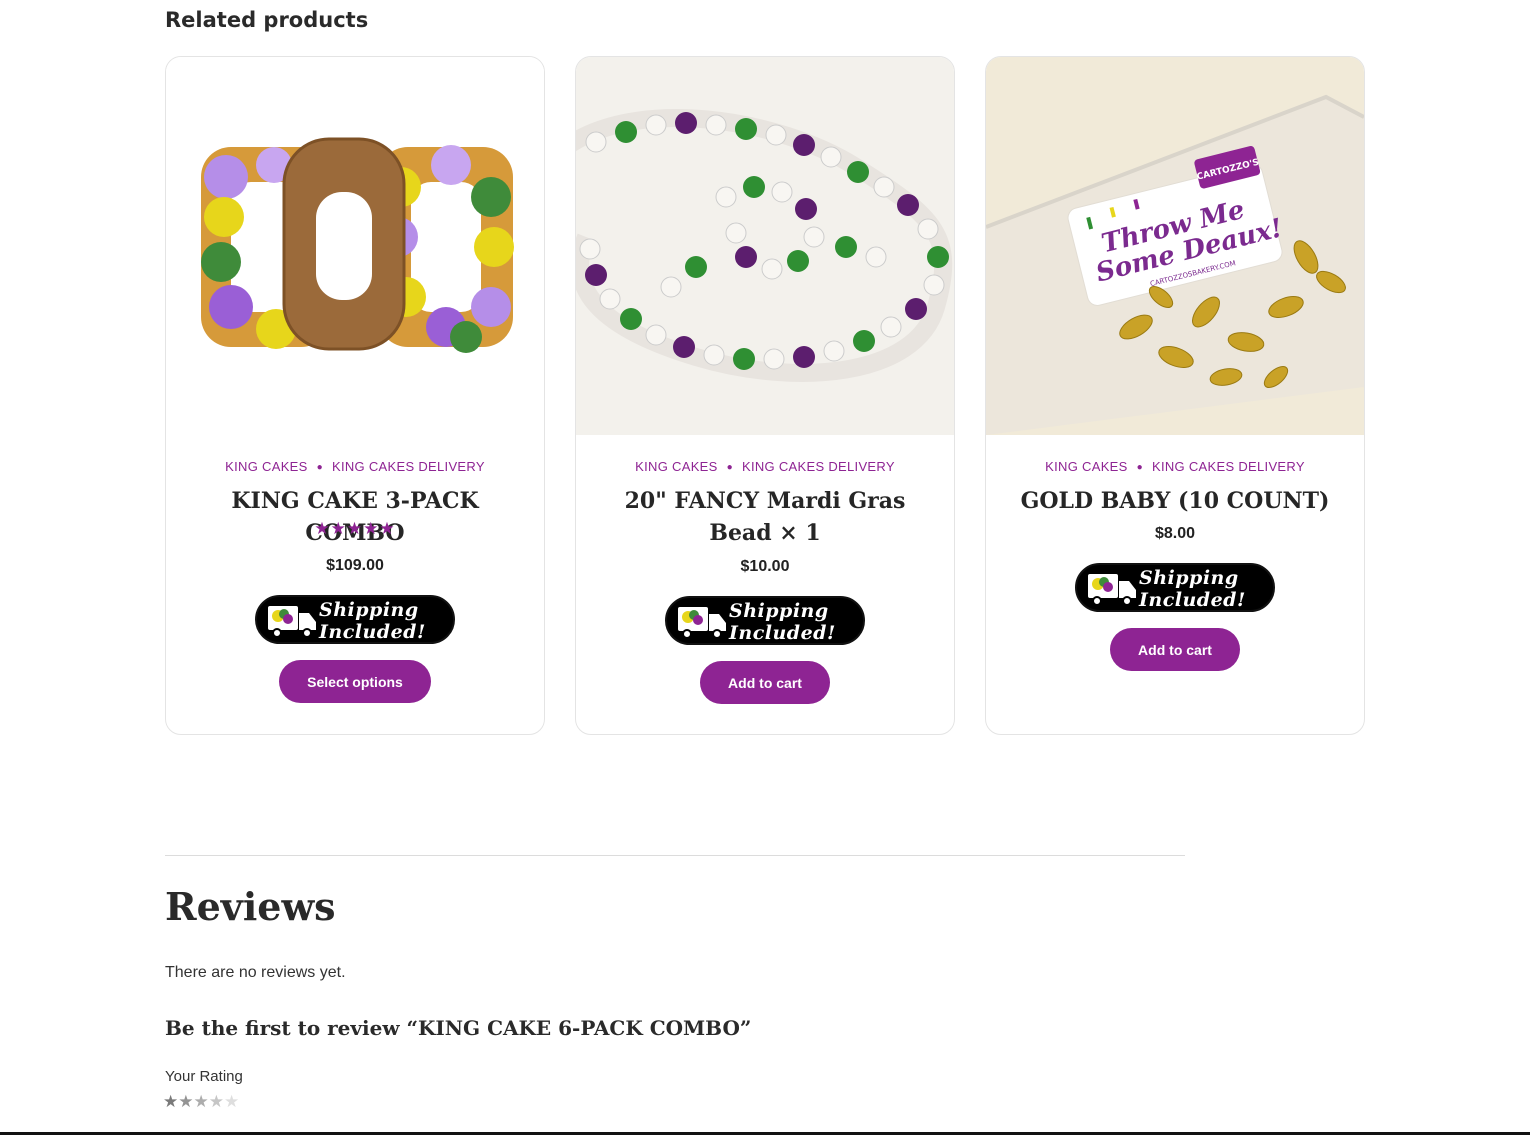 Image resolution: width=1530 pixels, height=1135 pixels. I want to click on product-image-mardi-gras-bead, so click(765, 246).